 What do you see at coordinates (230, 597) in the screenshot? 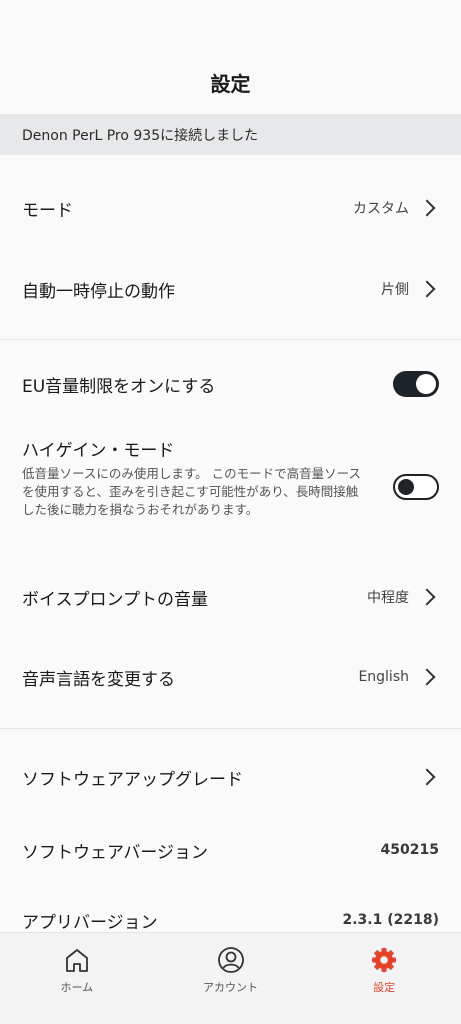
I see `voice-prompt-row: ボイスプロンプトの音量 中程度` at bounding box center [230, 597].